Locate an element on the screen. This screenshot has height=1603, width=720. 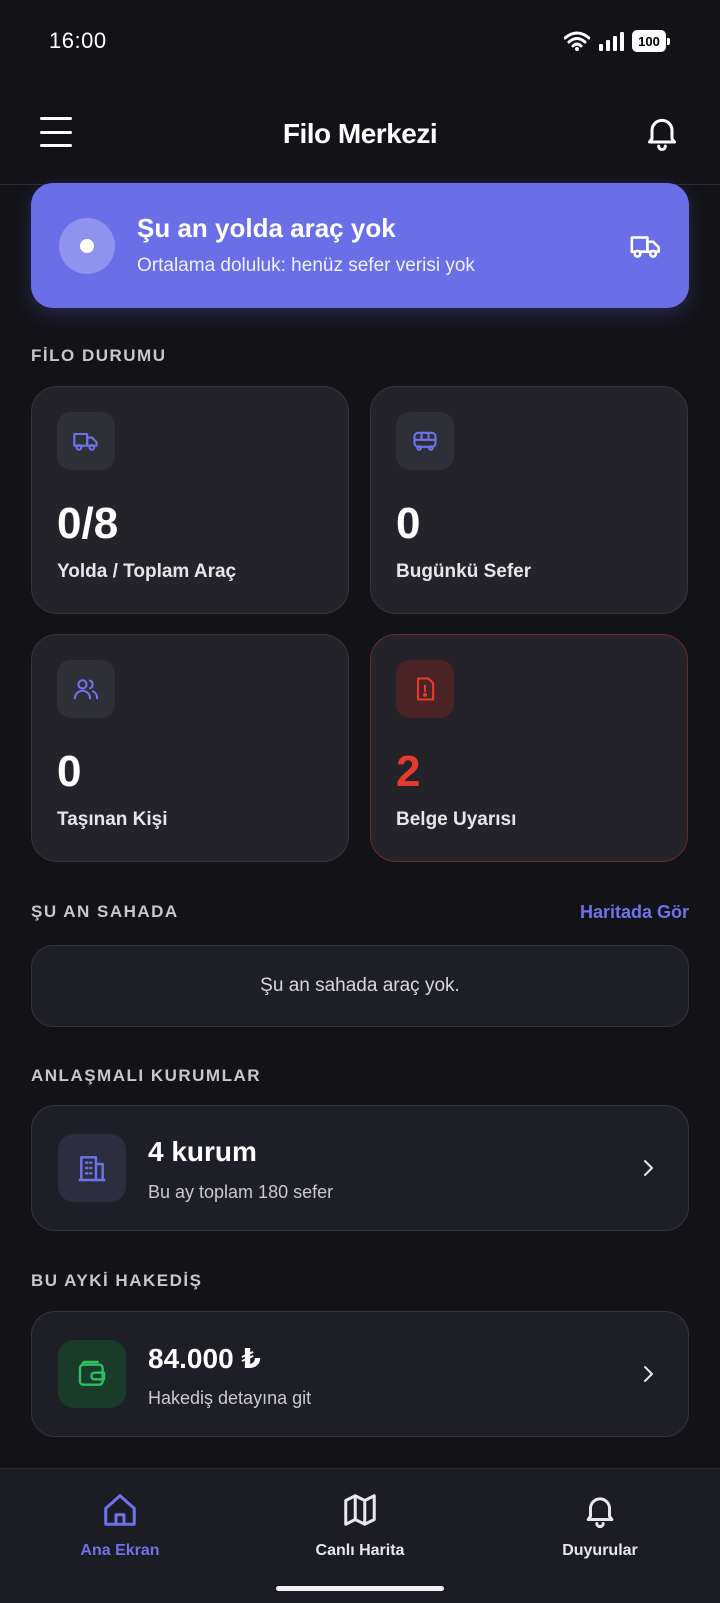
app-header: Filo Merkezi is located at coordinates (360, 134).